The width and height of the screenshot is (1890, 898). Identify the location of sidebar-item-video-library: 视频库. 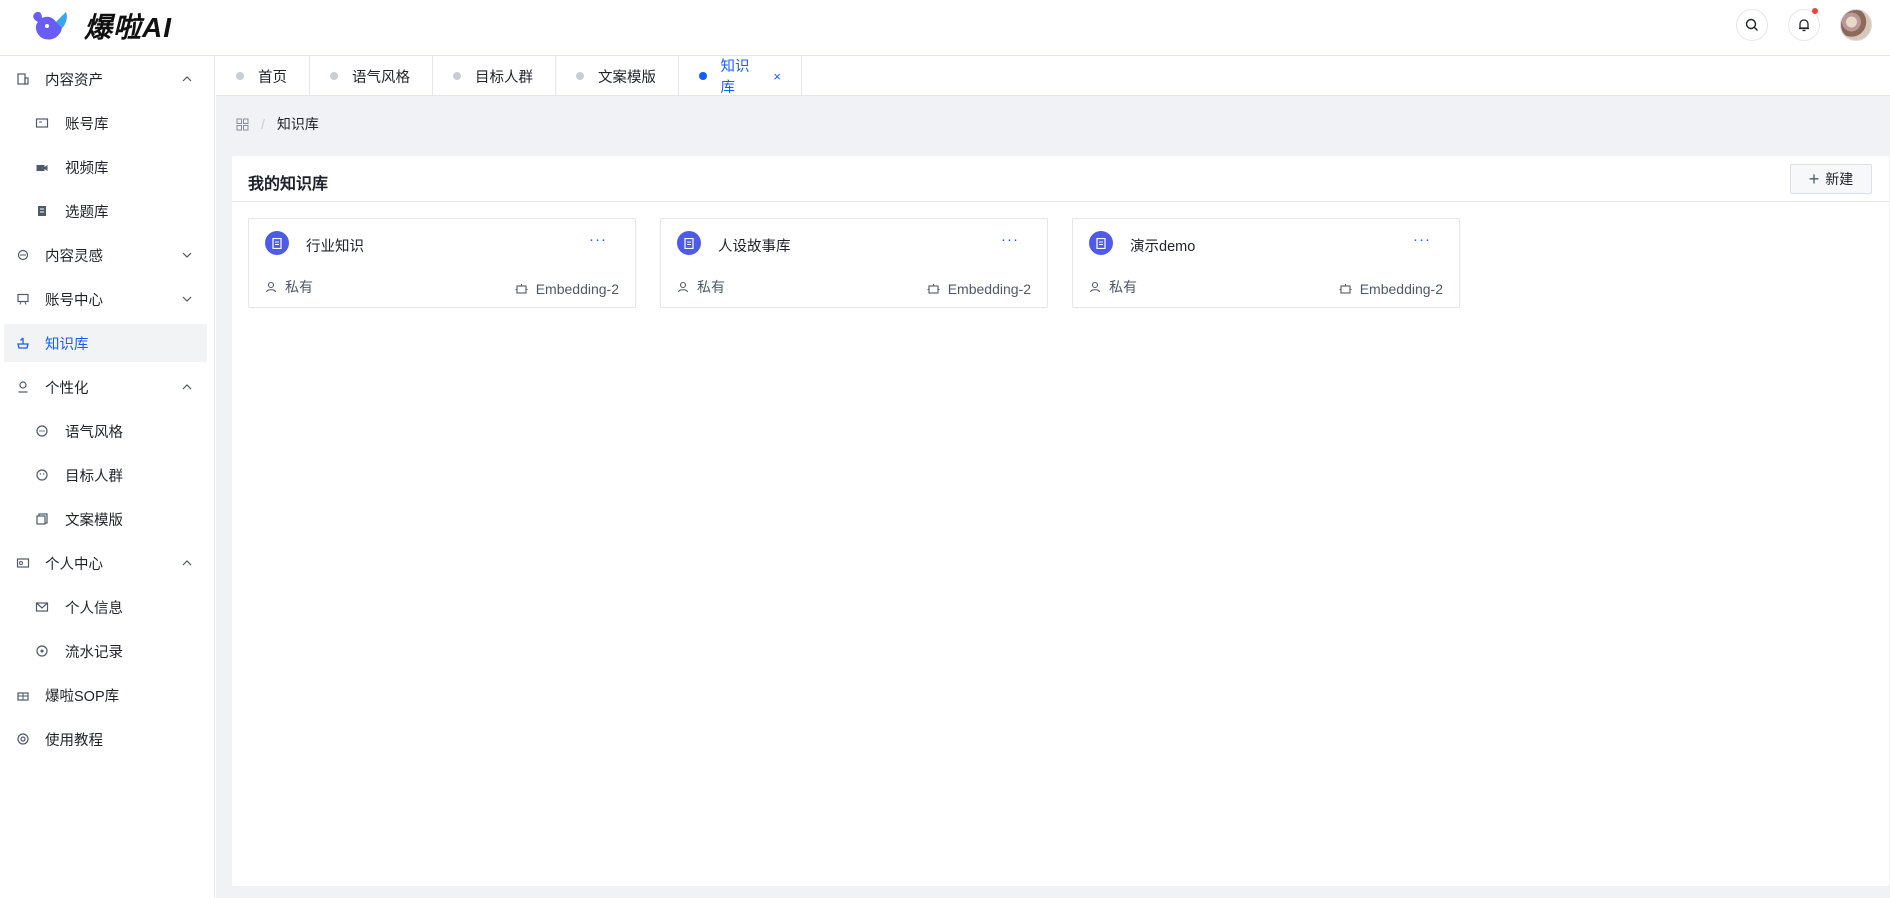
(105, 167).